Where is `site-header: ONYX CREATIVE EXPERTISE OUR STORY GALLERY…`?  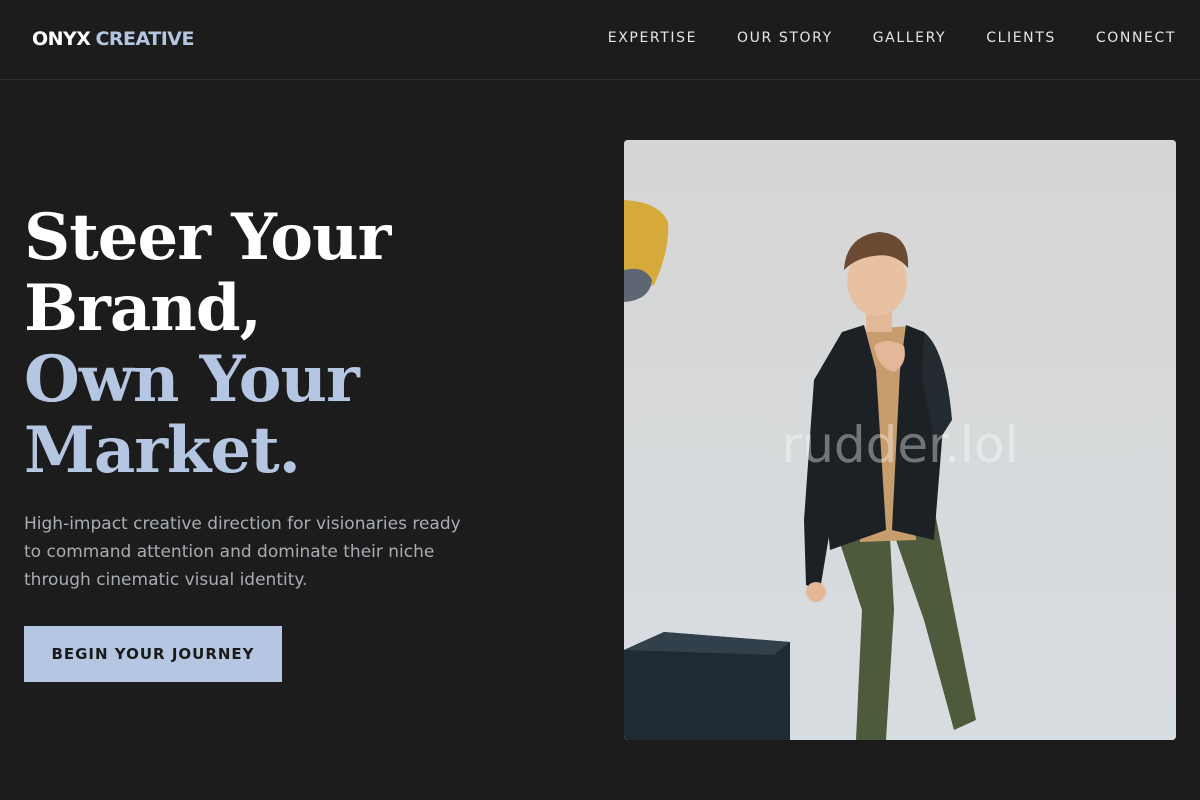
site-header: ONYX CREATIVE EXPERTISE OUR STORY GALLERY… is located at coordinates (600, 40).